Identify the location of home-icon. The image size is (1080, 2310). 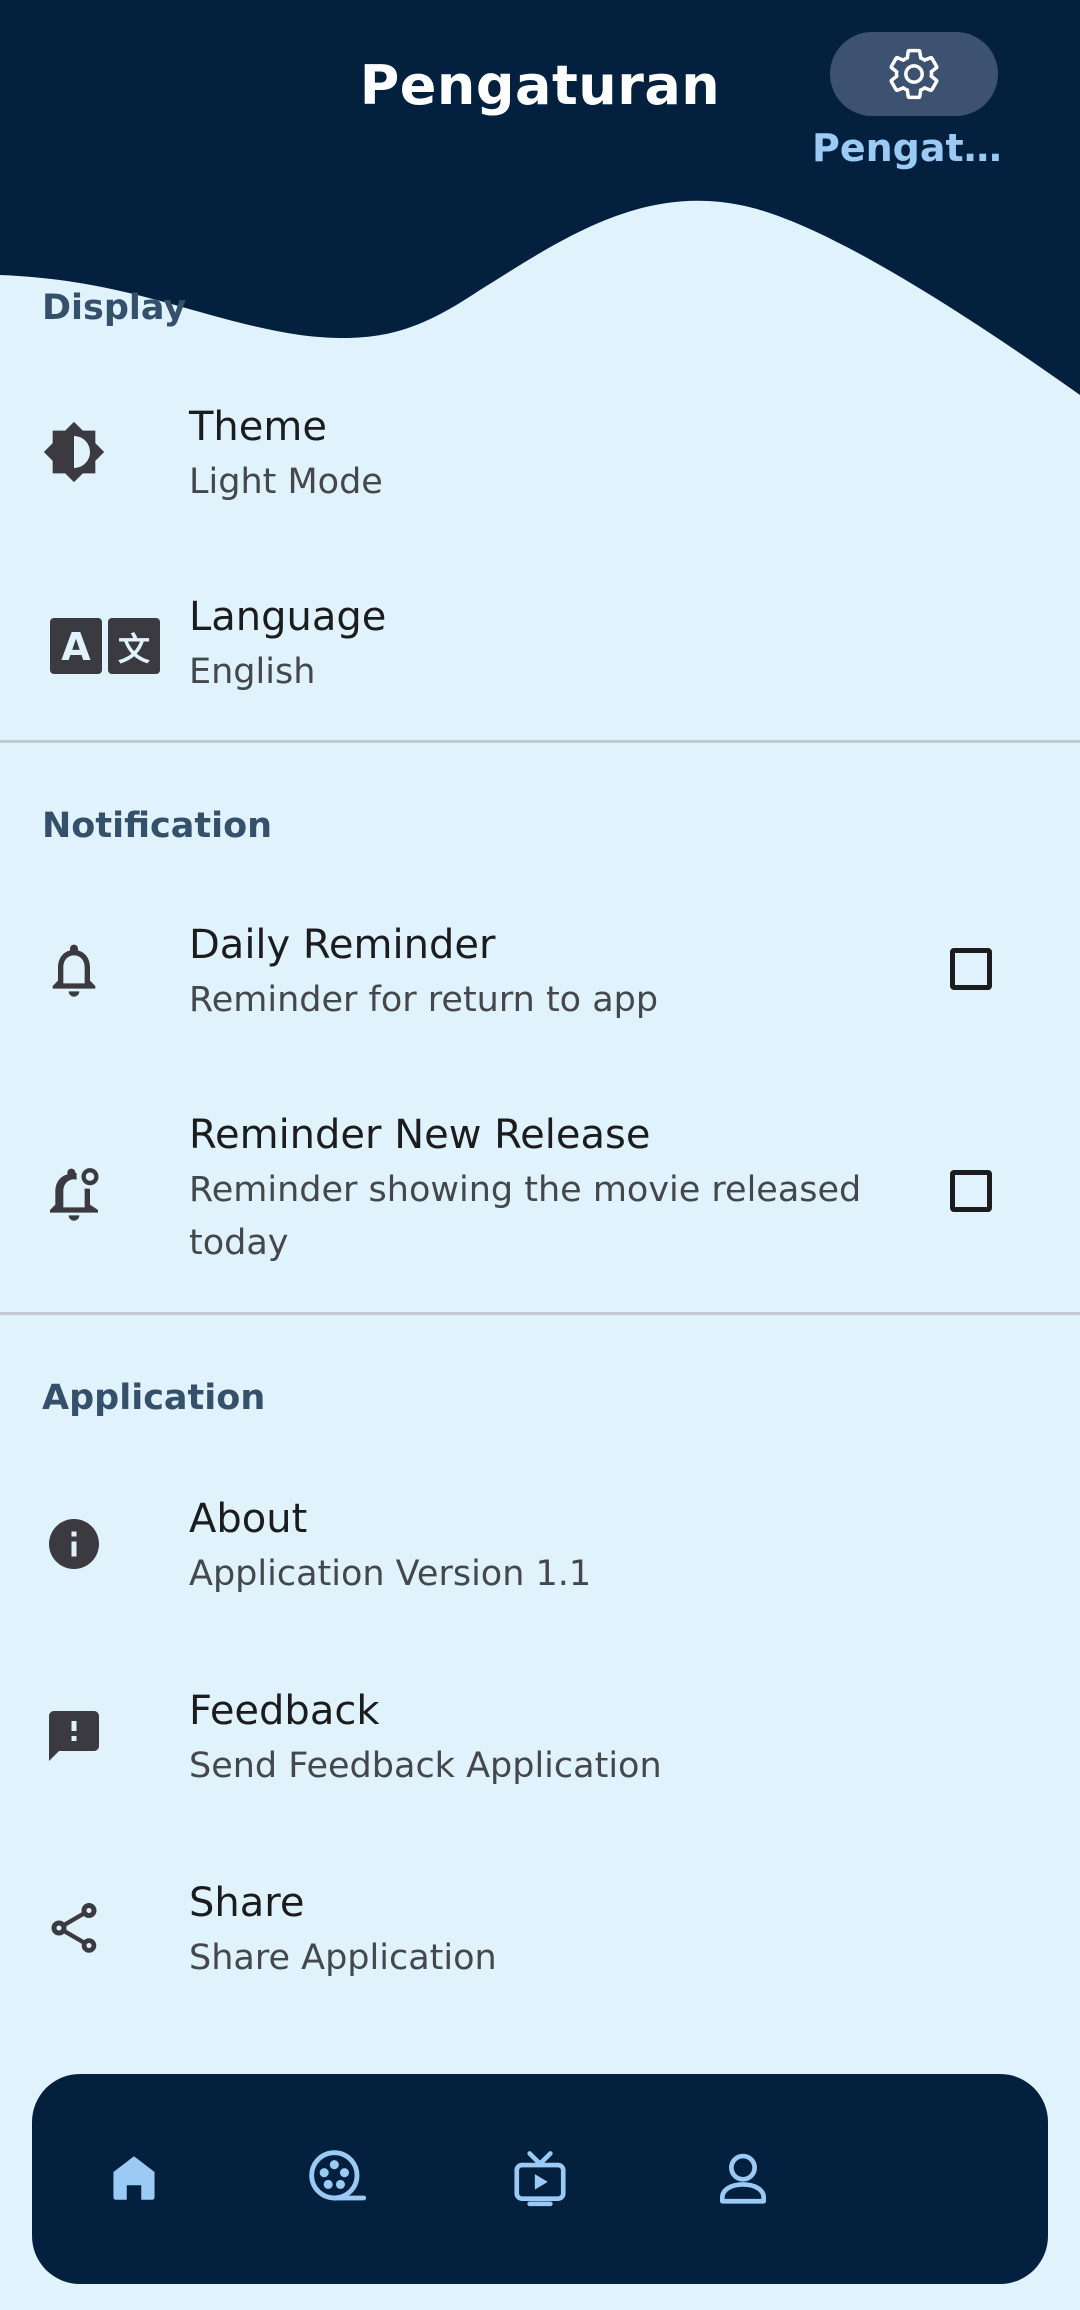
(134, 2178).